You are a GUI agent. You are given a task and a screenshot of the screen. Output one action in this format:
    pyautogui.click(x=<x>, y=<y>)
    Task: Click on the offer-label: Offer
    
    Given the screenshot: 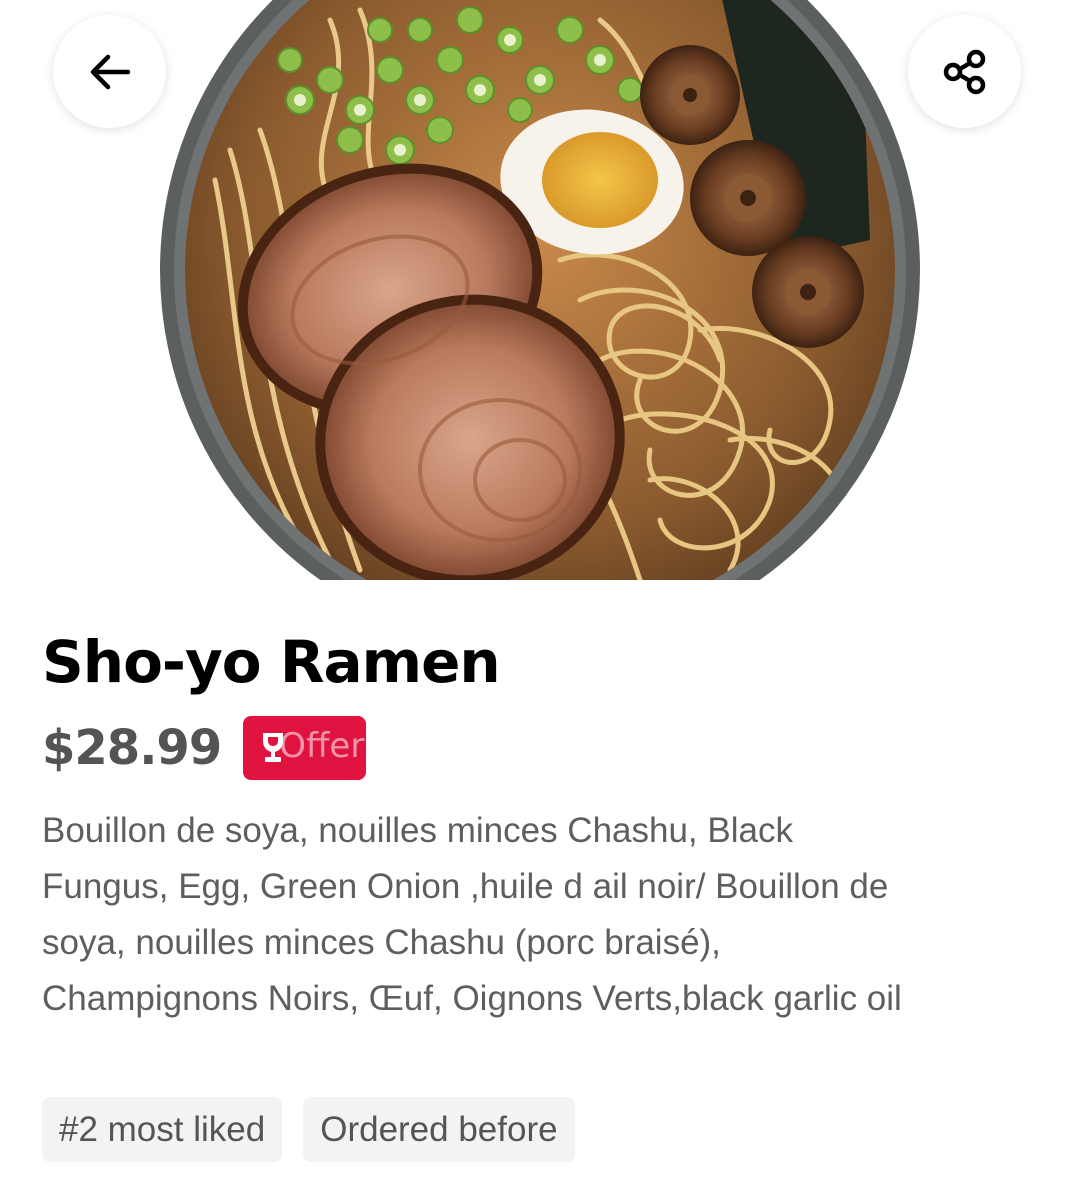 What is the action you would take?
    pyautogui.click(x=322, y=746)
    